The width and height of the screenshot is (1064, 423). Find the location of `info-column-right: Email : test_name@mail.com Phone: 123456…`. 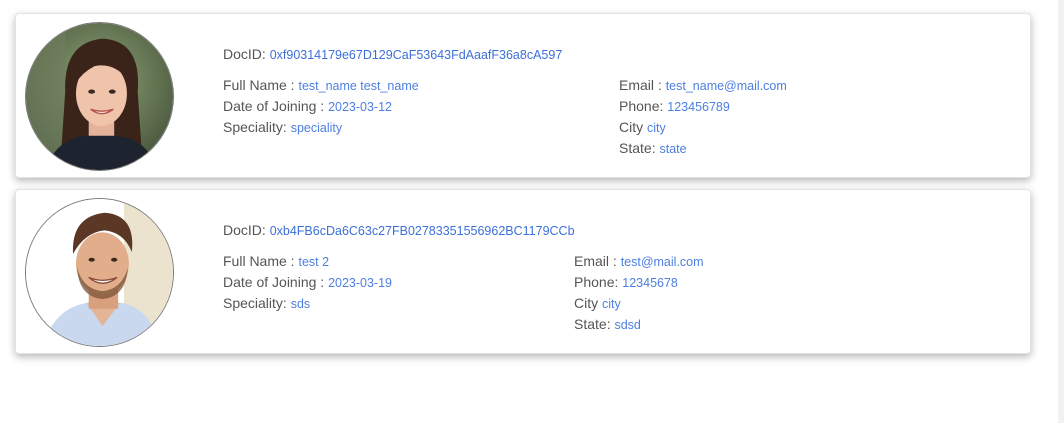

info-column-right: Email : test_name@mail.com Phone: 123456… is located at coordinates (703, 117).